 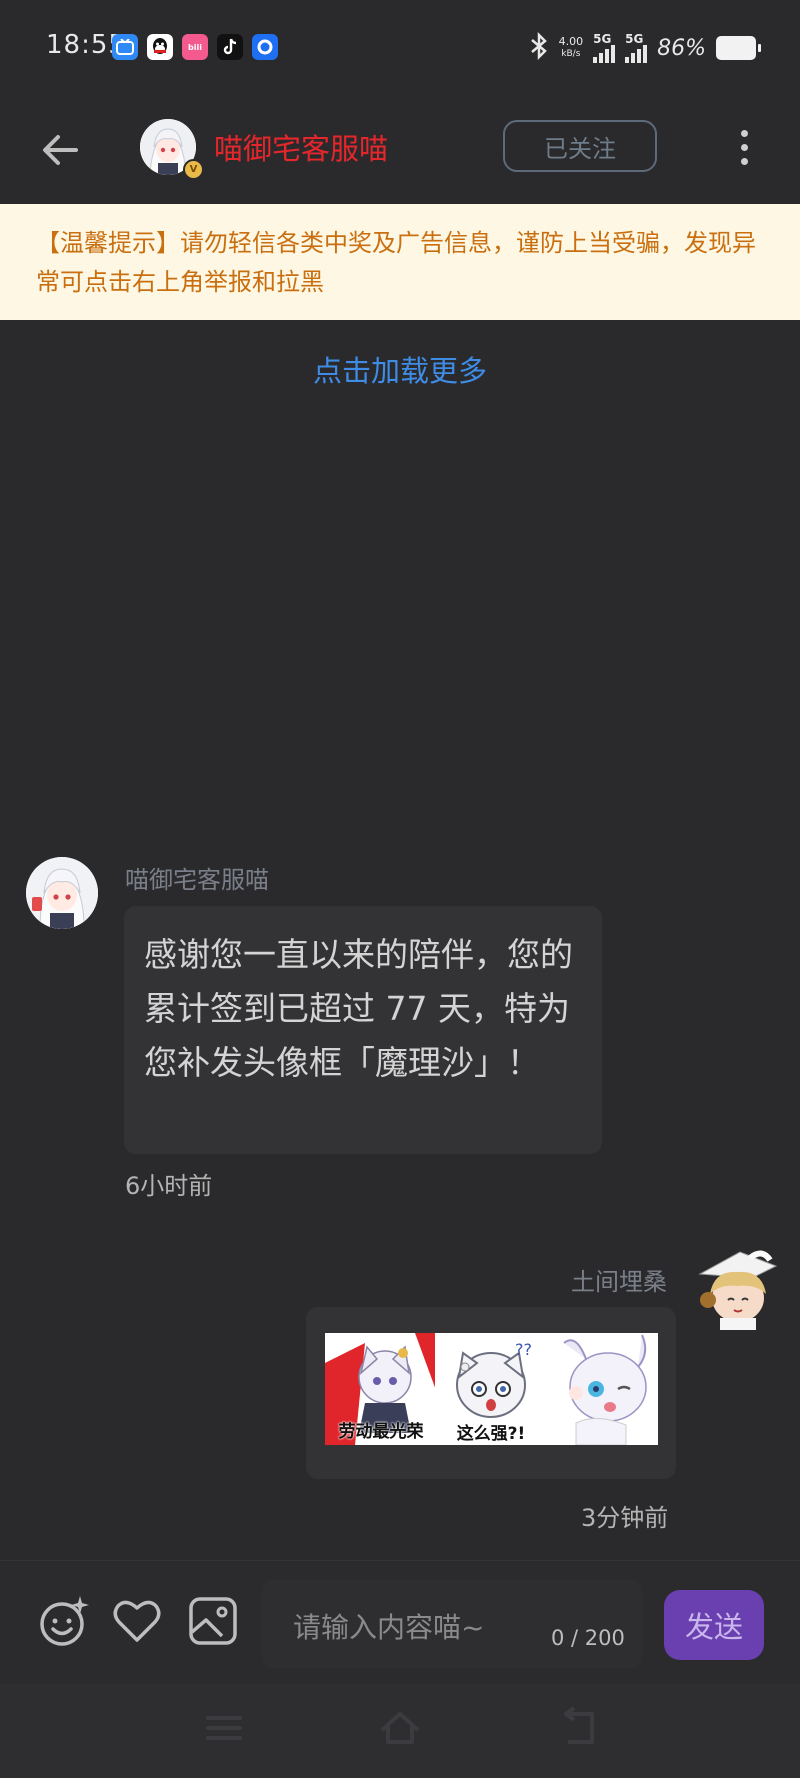 I want to click on emoji-icon, so click(x=63, y=1621).